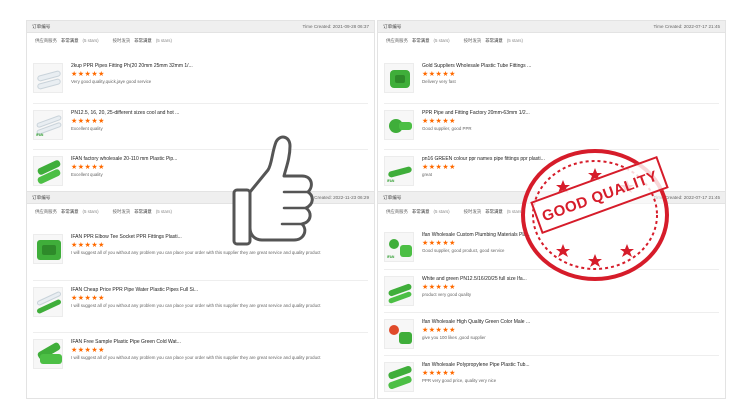 This screenshot has height=414, width=750. I want to click on review-comment: PPR very good price, quality very nice, so click(459, 380).